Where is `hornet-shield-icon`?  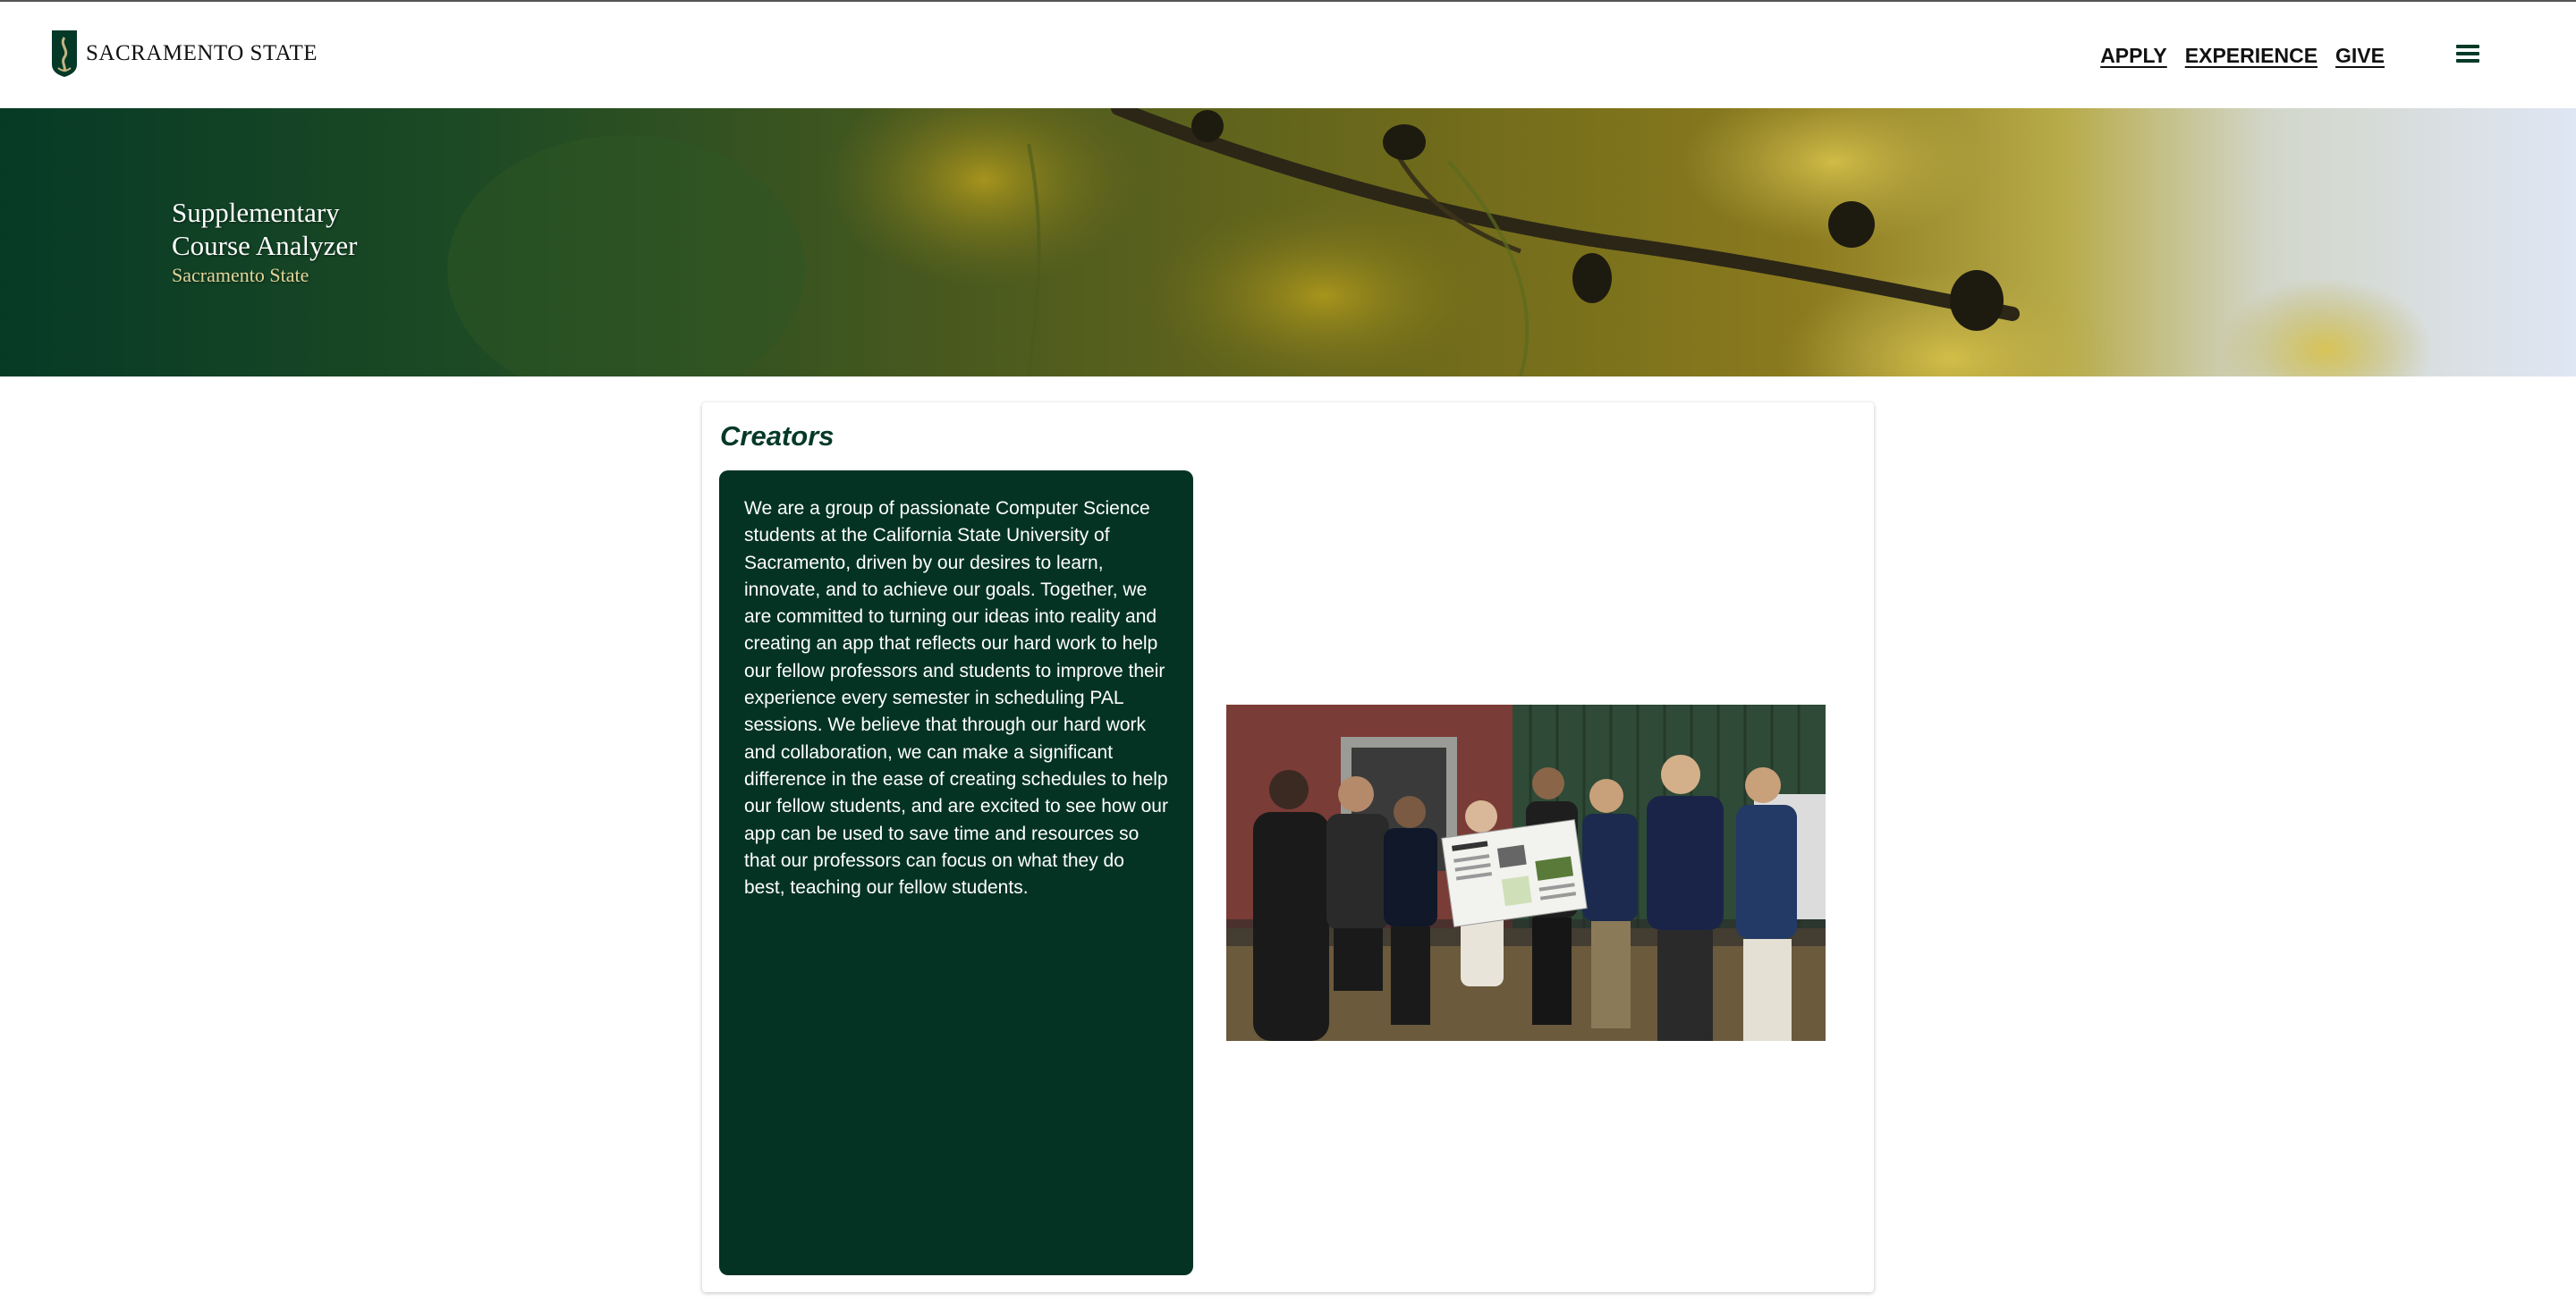 hornet-shield-icon is located at coordinates (64, 53).